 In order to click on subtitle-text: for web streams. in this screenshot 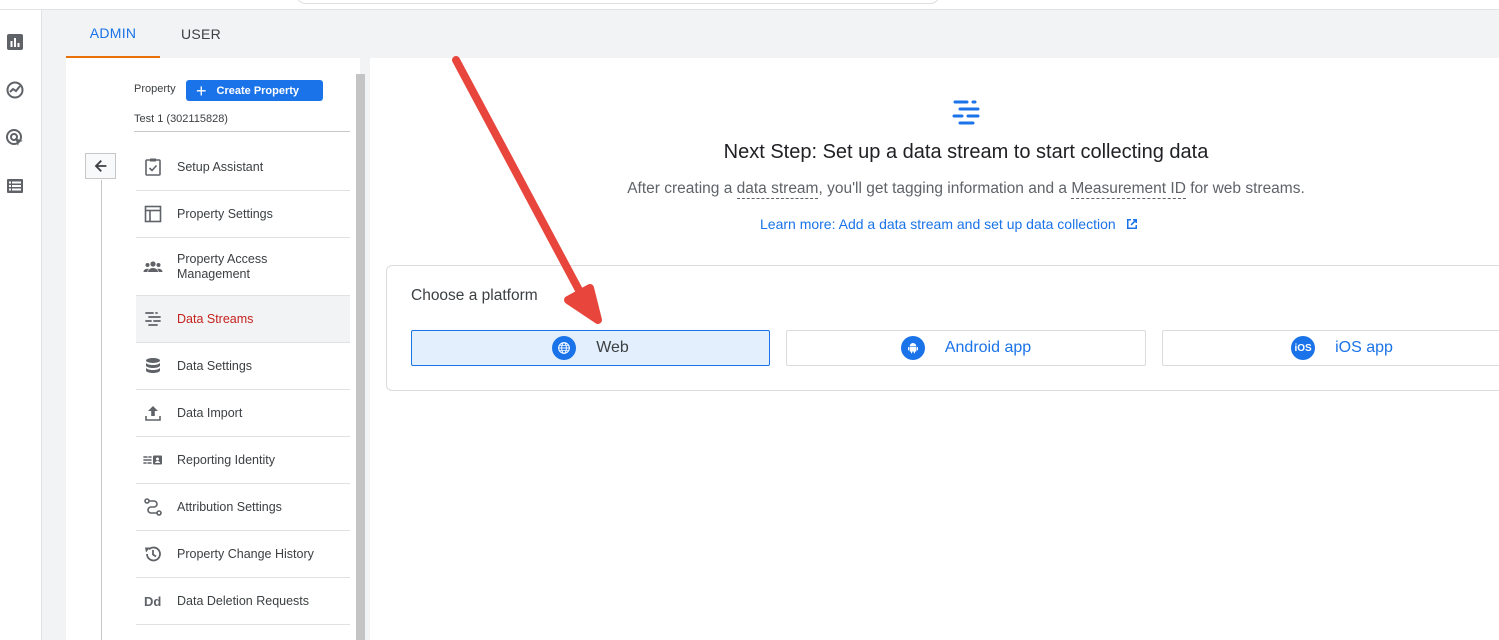, I will do `click(1245, 188)`.